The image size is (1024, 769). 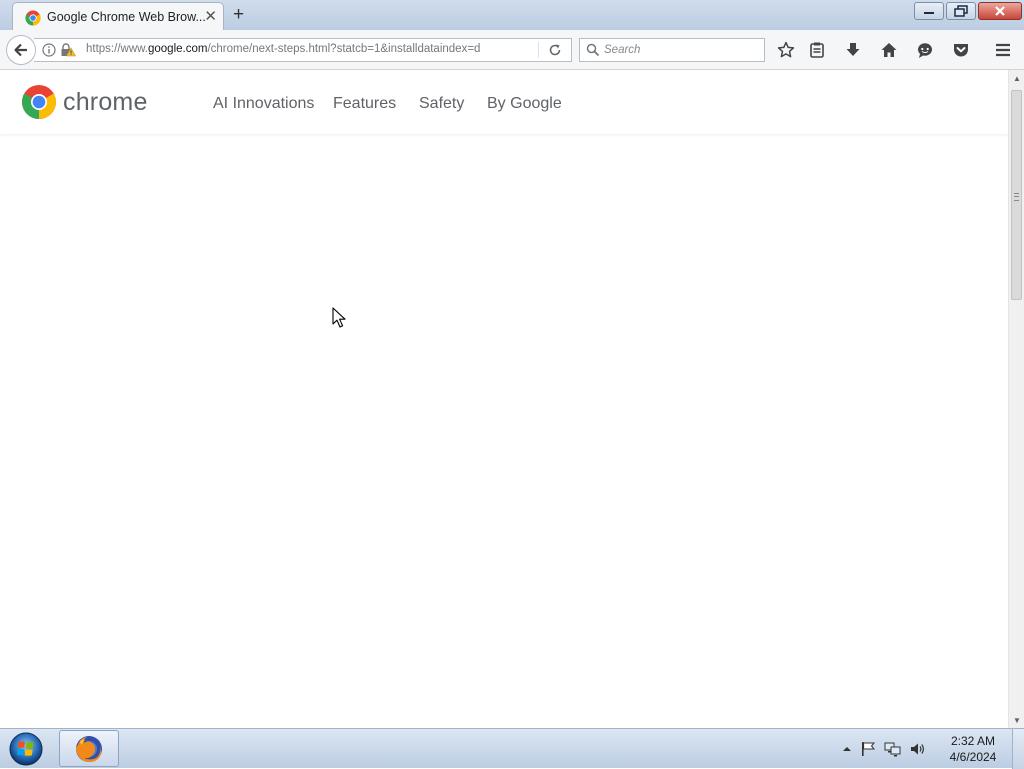 I want to click on nav-item-safety: Safety, so click(x=441, y=104).